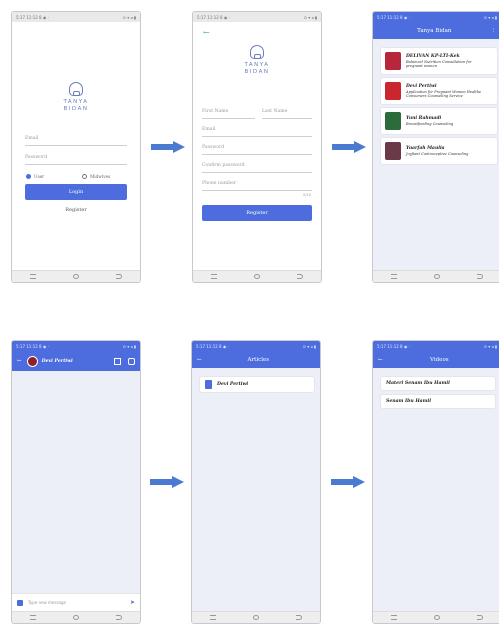  What do you see at coordinates (257, 185) in the screenshot?
I see `phone-field: Phone number` at bounding box center [257, 185].